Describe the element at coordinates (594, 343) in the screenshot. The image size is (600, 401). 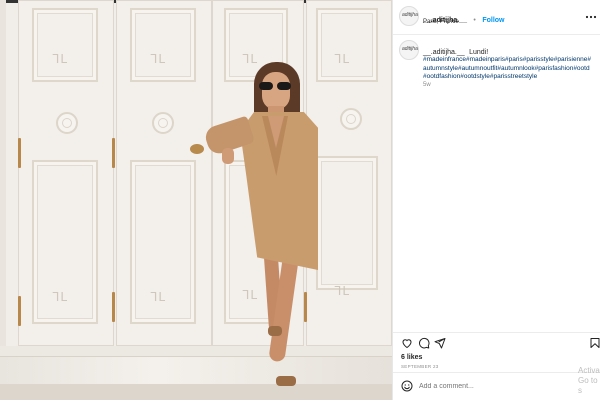
I see `bookmark-icon` at that location.